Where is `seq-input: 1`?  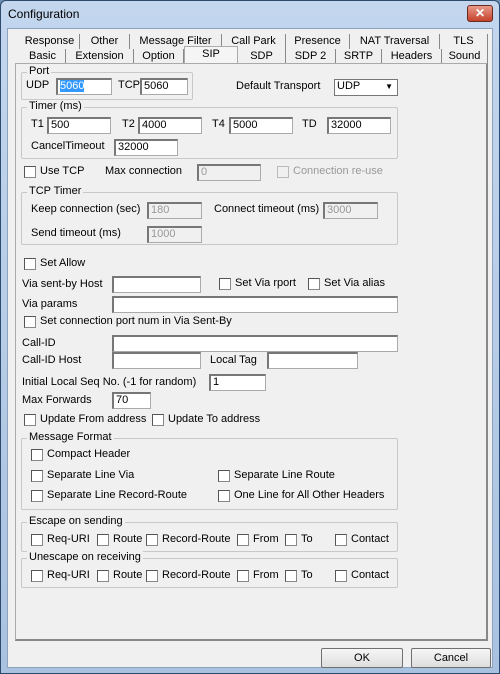 seq-input: 1 is located at coordinates (237, 382).